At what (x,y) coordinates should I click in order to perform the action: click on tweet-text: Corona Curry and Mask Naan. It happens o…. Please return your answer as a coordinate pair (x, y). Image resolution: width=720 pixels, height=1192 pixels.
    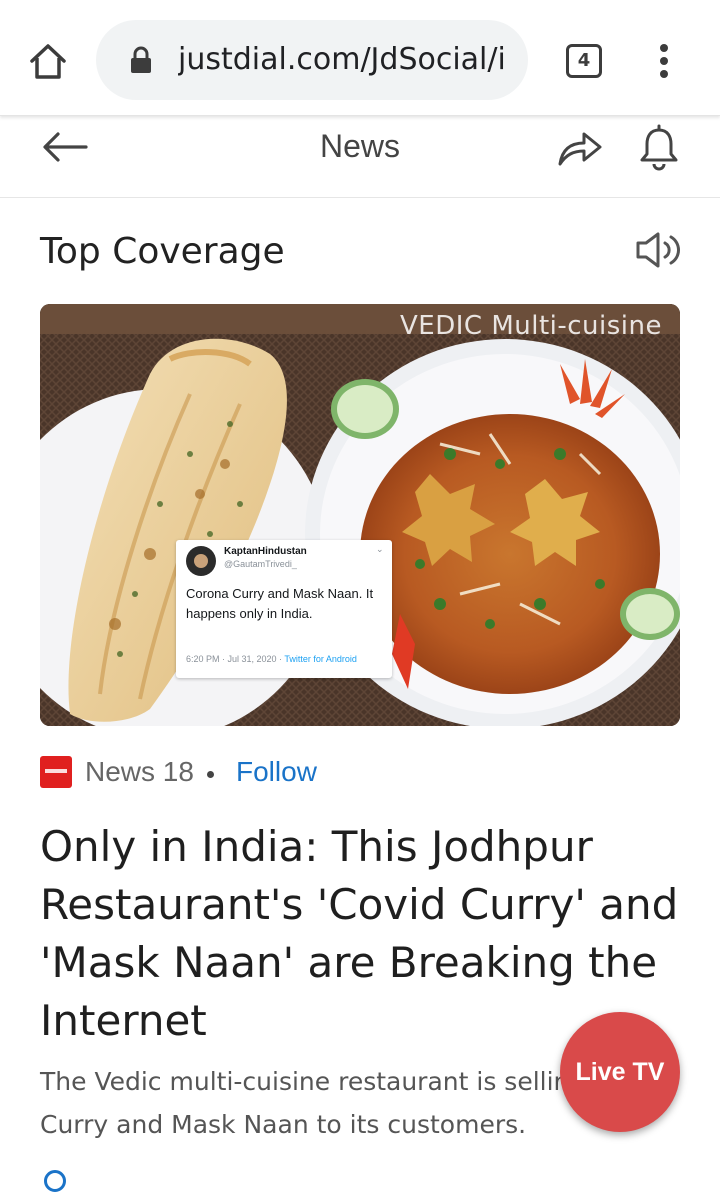
    Looking at the image, I should click on (280, 603).